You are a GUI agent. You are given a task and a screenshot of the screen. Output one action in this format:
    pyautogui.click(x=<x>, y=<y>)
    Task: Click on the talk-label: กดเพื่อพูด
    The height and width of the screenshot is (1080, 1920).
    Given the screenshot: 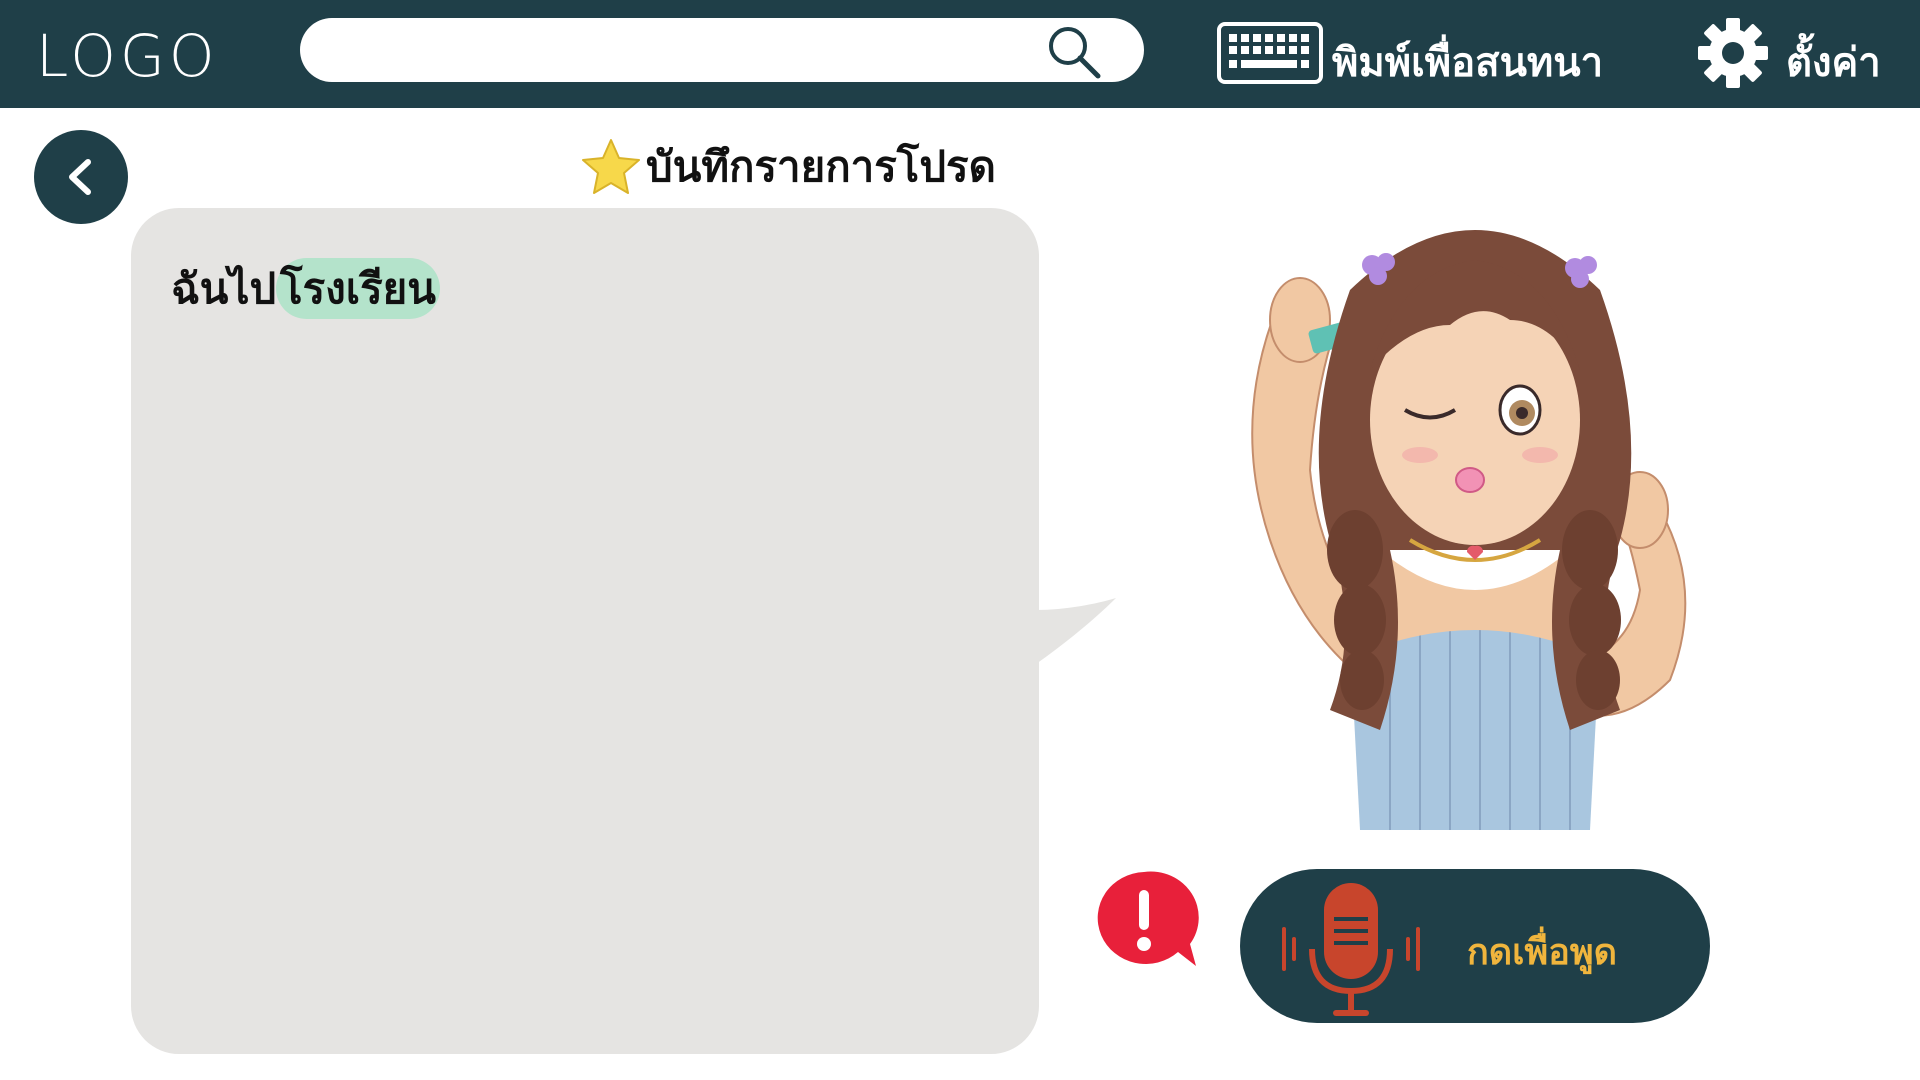 What is the action you would take?
    pyautogui.click(x=1542, y=952)
    